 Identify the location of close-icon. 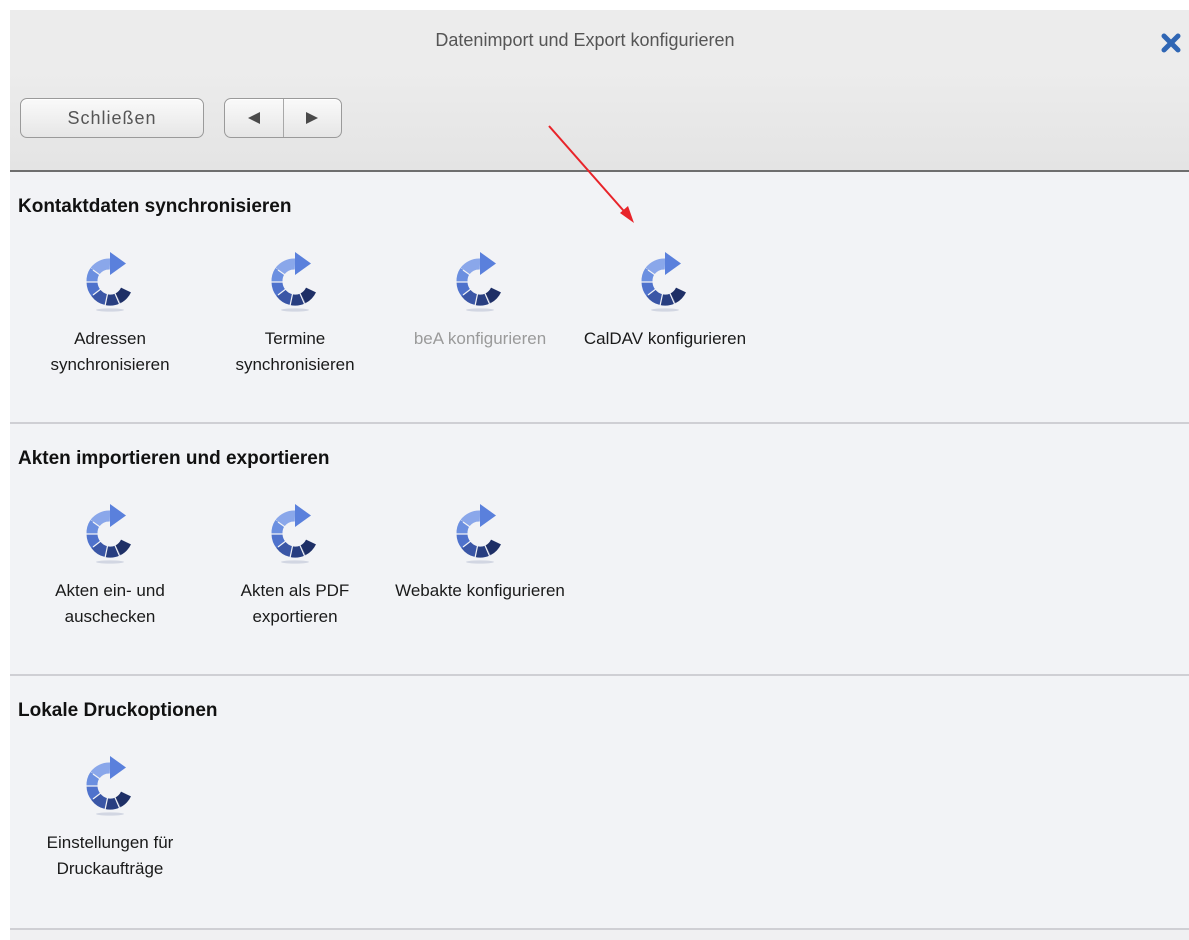
(1171, 43).